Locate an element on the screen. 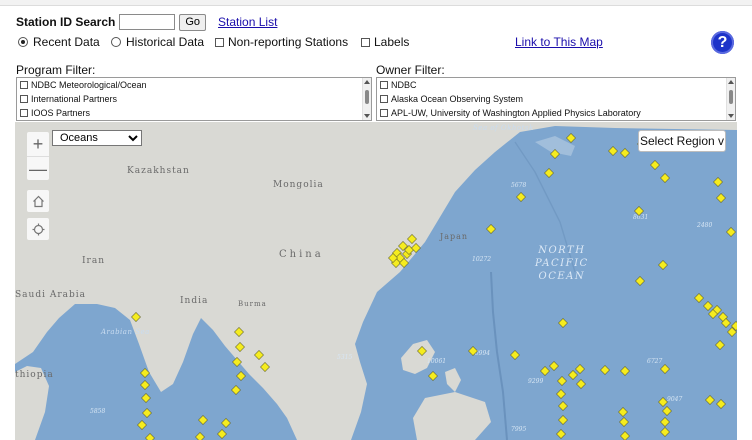 This screenshot has width=752, height=440. owner-filter-scrollbar is located at coordinates (730, 99).